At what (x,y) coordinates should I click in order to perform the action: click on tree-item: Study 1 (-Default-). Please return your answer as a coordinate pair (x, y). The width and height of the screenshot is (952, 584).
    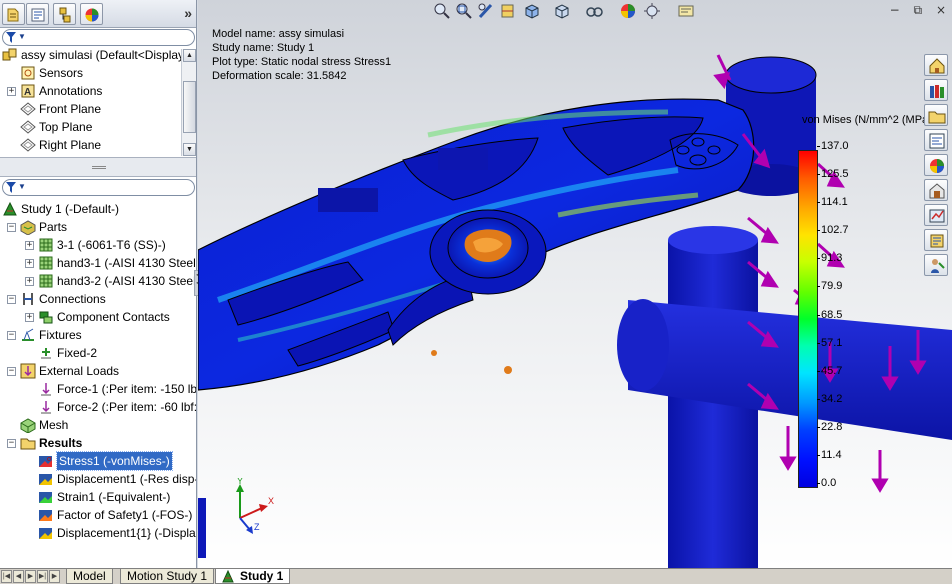
    Looking at the image, I should click on (98, 209).